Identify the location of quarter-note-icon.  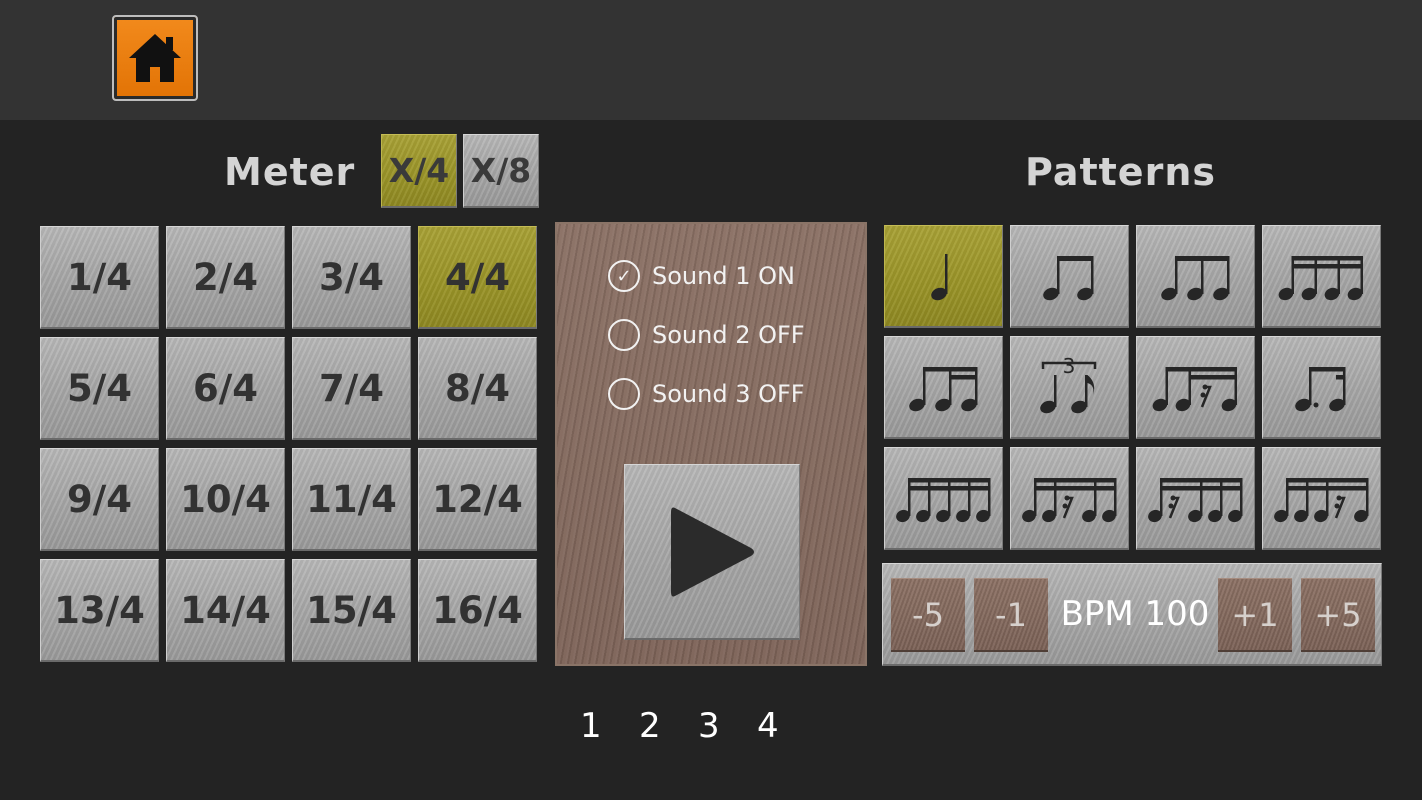
(938, 277).